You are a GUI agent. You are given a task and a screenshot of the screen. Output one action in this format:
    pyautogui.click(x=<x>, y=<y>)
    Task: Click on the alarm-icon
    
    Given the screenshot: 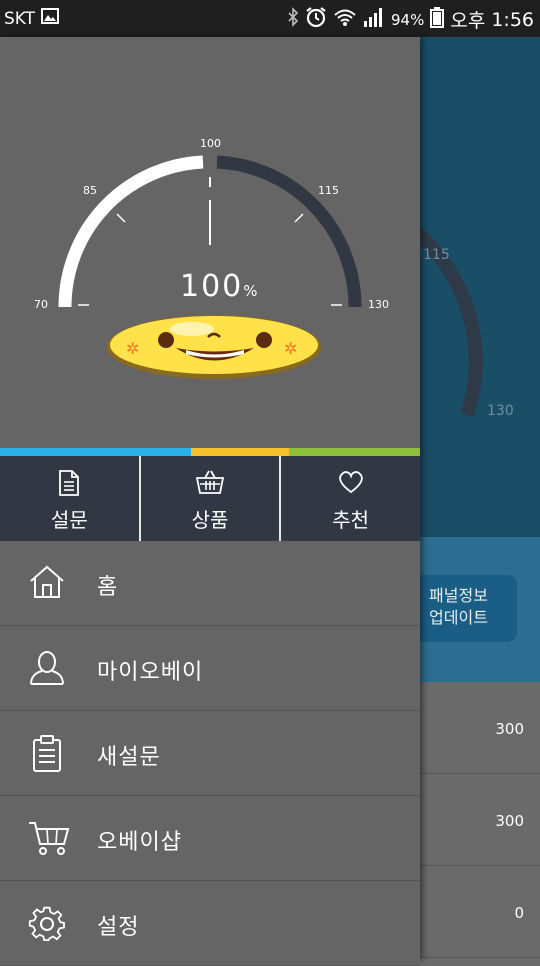 What is the action you would take?
    pyautogui.click(x=316, y=19)
    